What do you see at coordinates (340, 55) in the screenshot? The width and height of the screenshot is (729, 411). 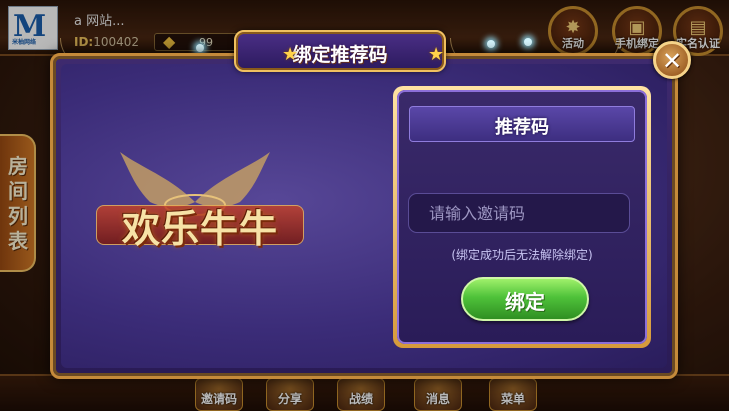 I see `dialog-title: 绑定推荐码` at bounding box center [340, 55].